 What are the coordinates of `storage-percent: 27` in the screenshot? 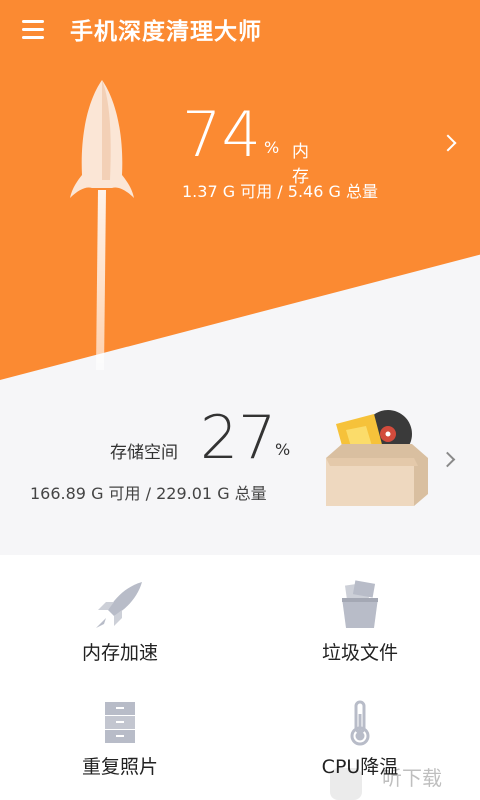 It's located at (238, 438).